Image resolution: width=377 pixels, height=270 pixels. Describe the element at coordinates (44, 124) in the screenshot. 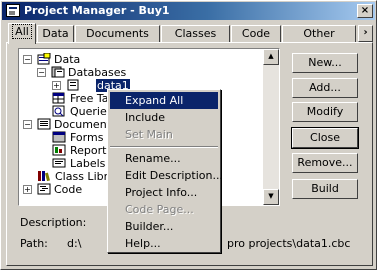

I see `documents-icon` at that location.